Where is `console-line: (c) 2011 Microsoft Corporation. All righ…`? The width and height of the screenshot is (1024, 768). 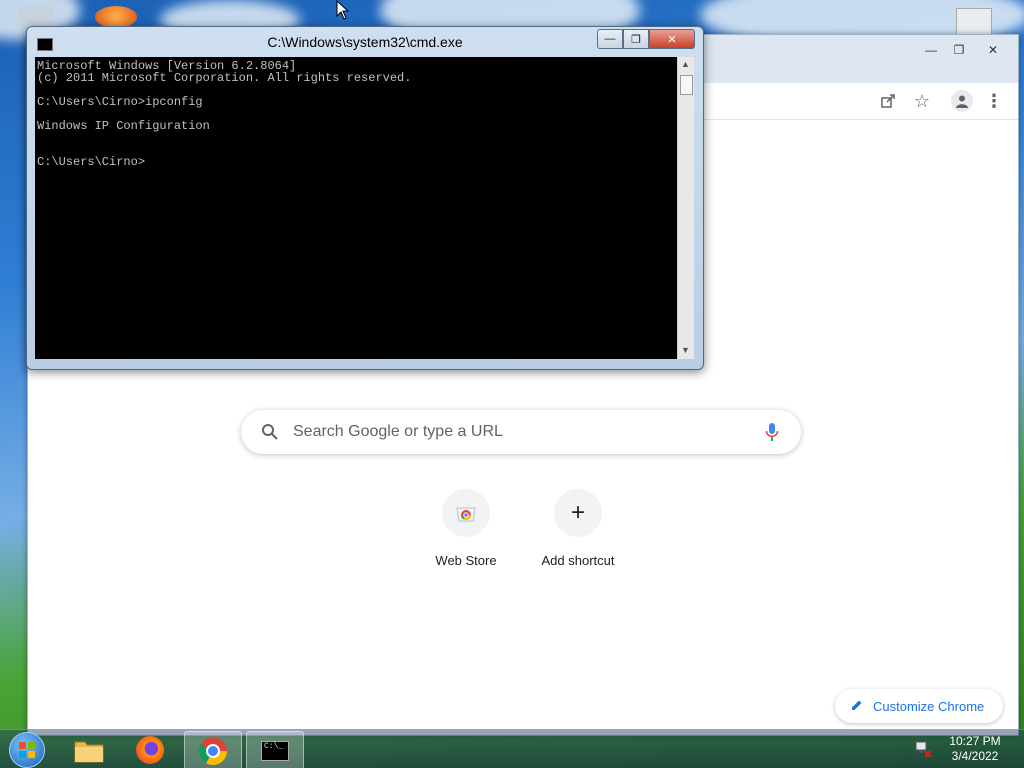 console-line: (c) 2011 Microsoft Corporation. All righ… is located at coordinates (224, 78).